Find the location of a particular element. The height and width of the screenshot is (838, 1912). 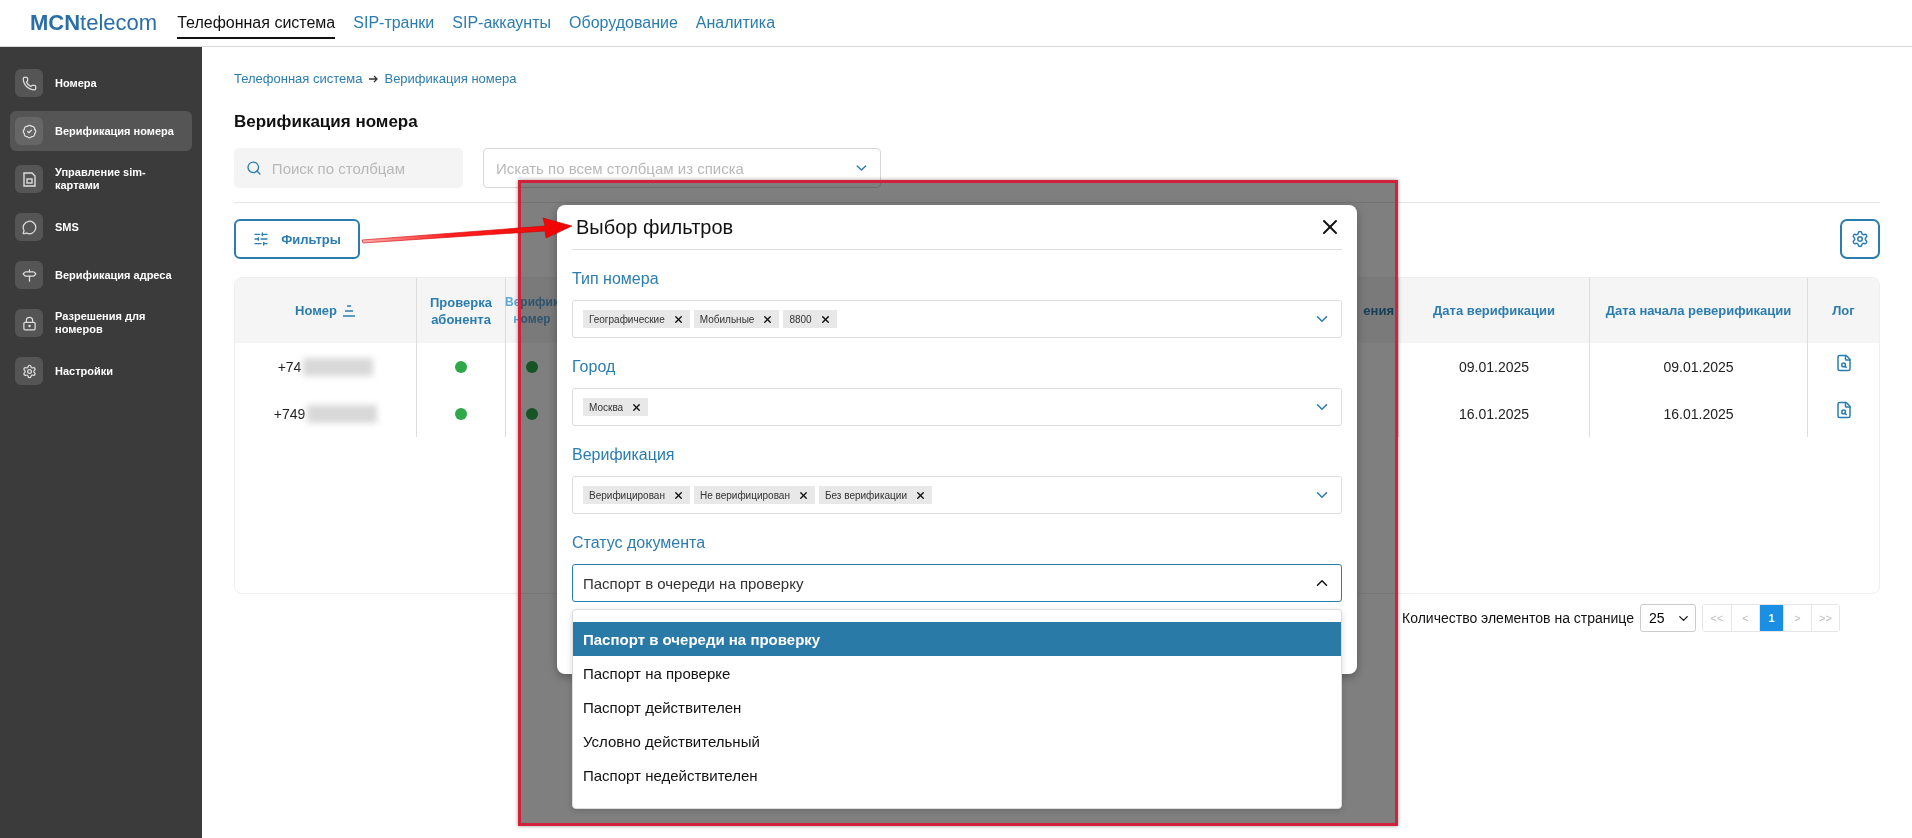

dialog-title: Выбор фильтров is located at coordinates (654, 227).